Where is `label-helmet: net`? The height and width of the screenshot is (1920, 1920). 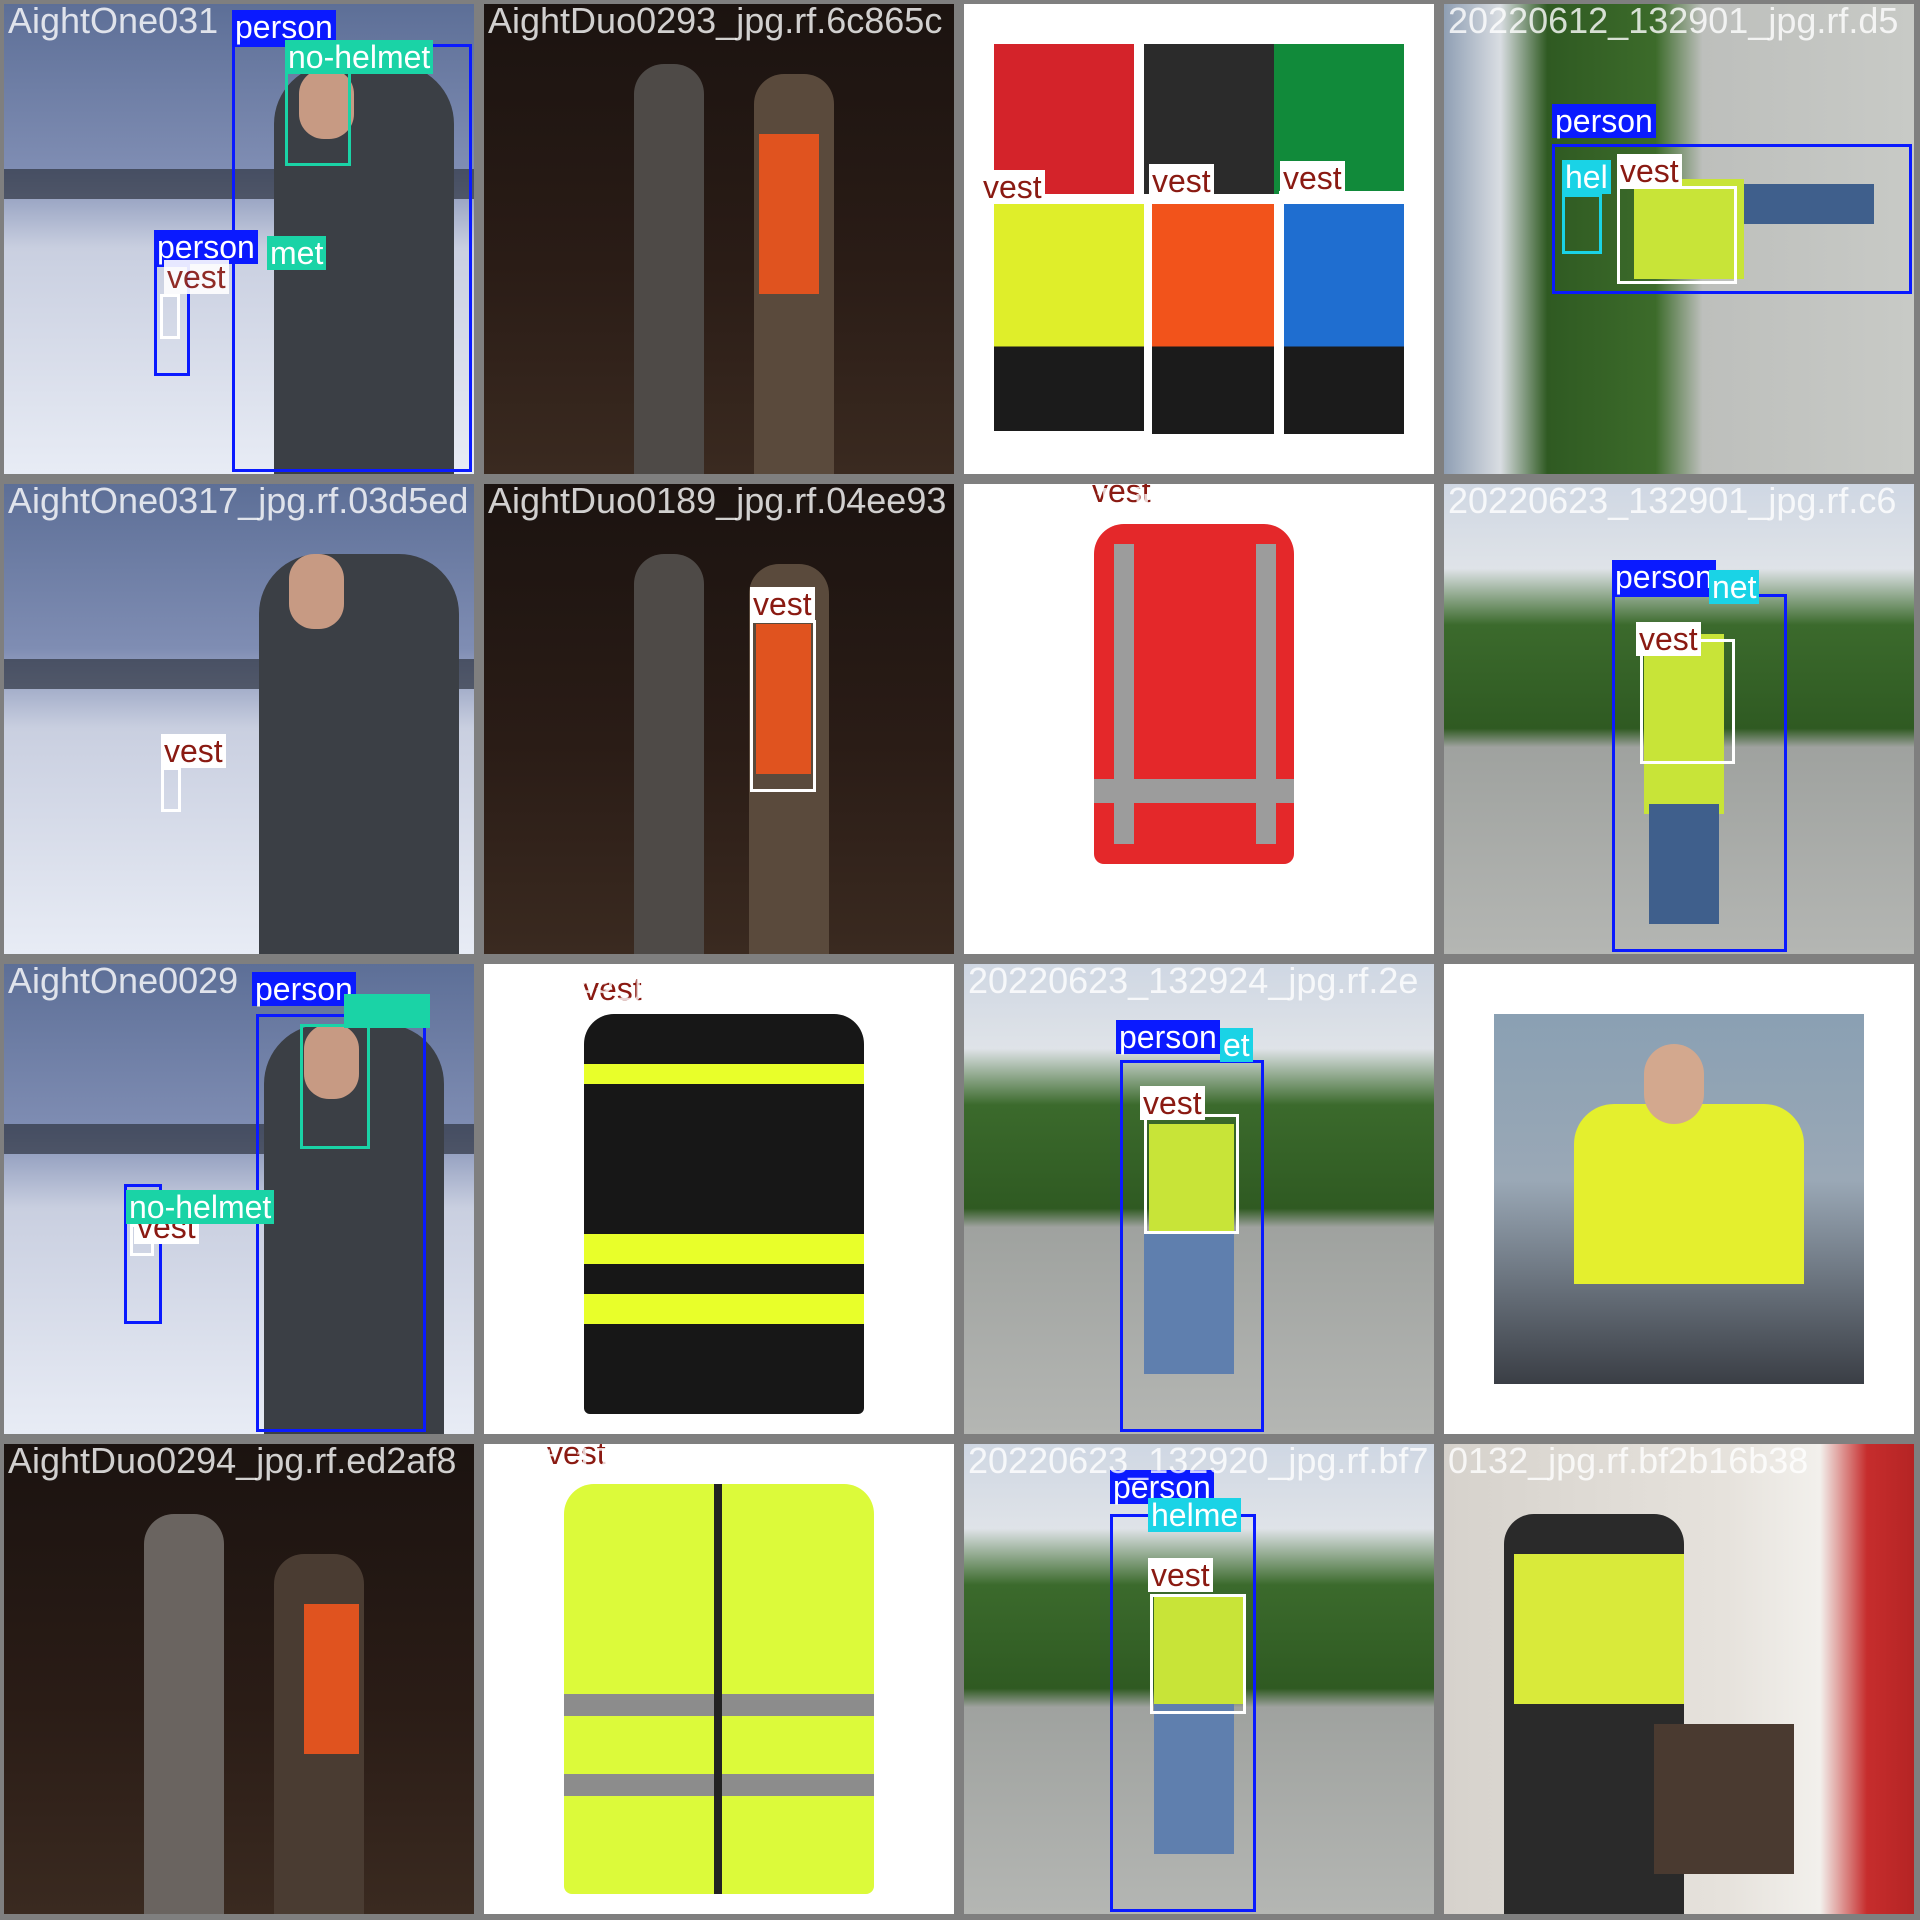
label-helmet: net is located at coordinates (1734, 587).